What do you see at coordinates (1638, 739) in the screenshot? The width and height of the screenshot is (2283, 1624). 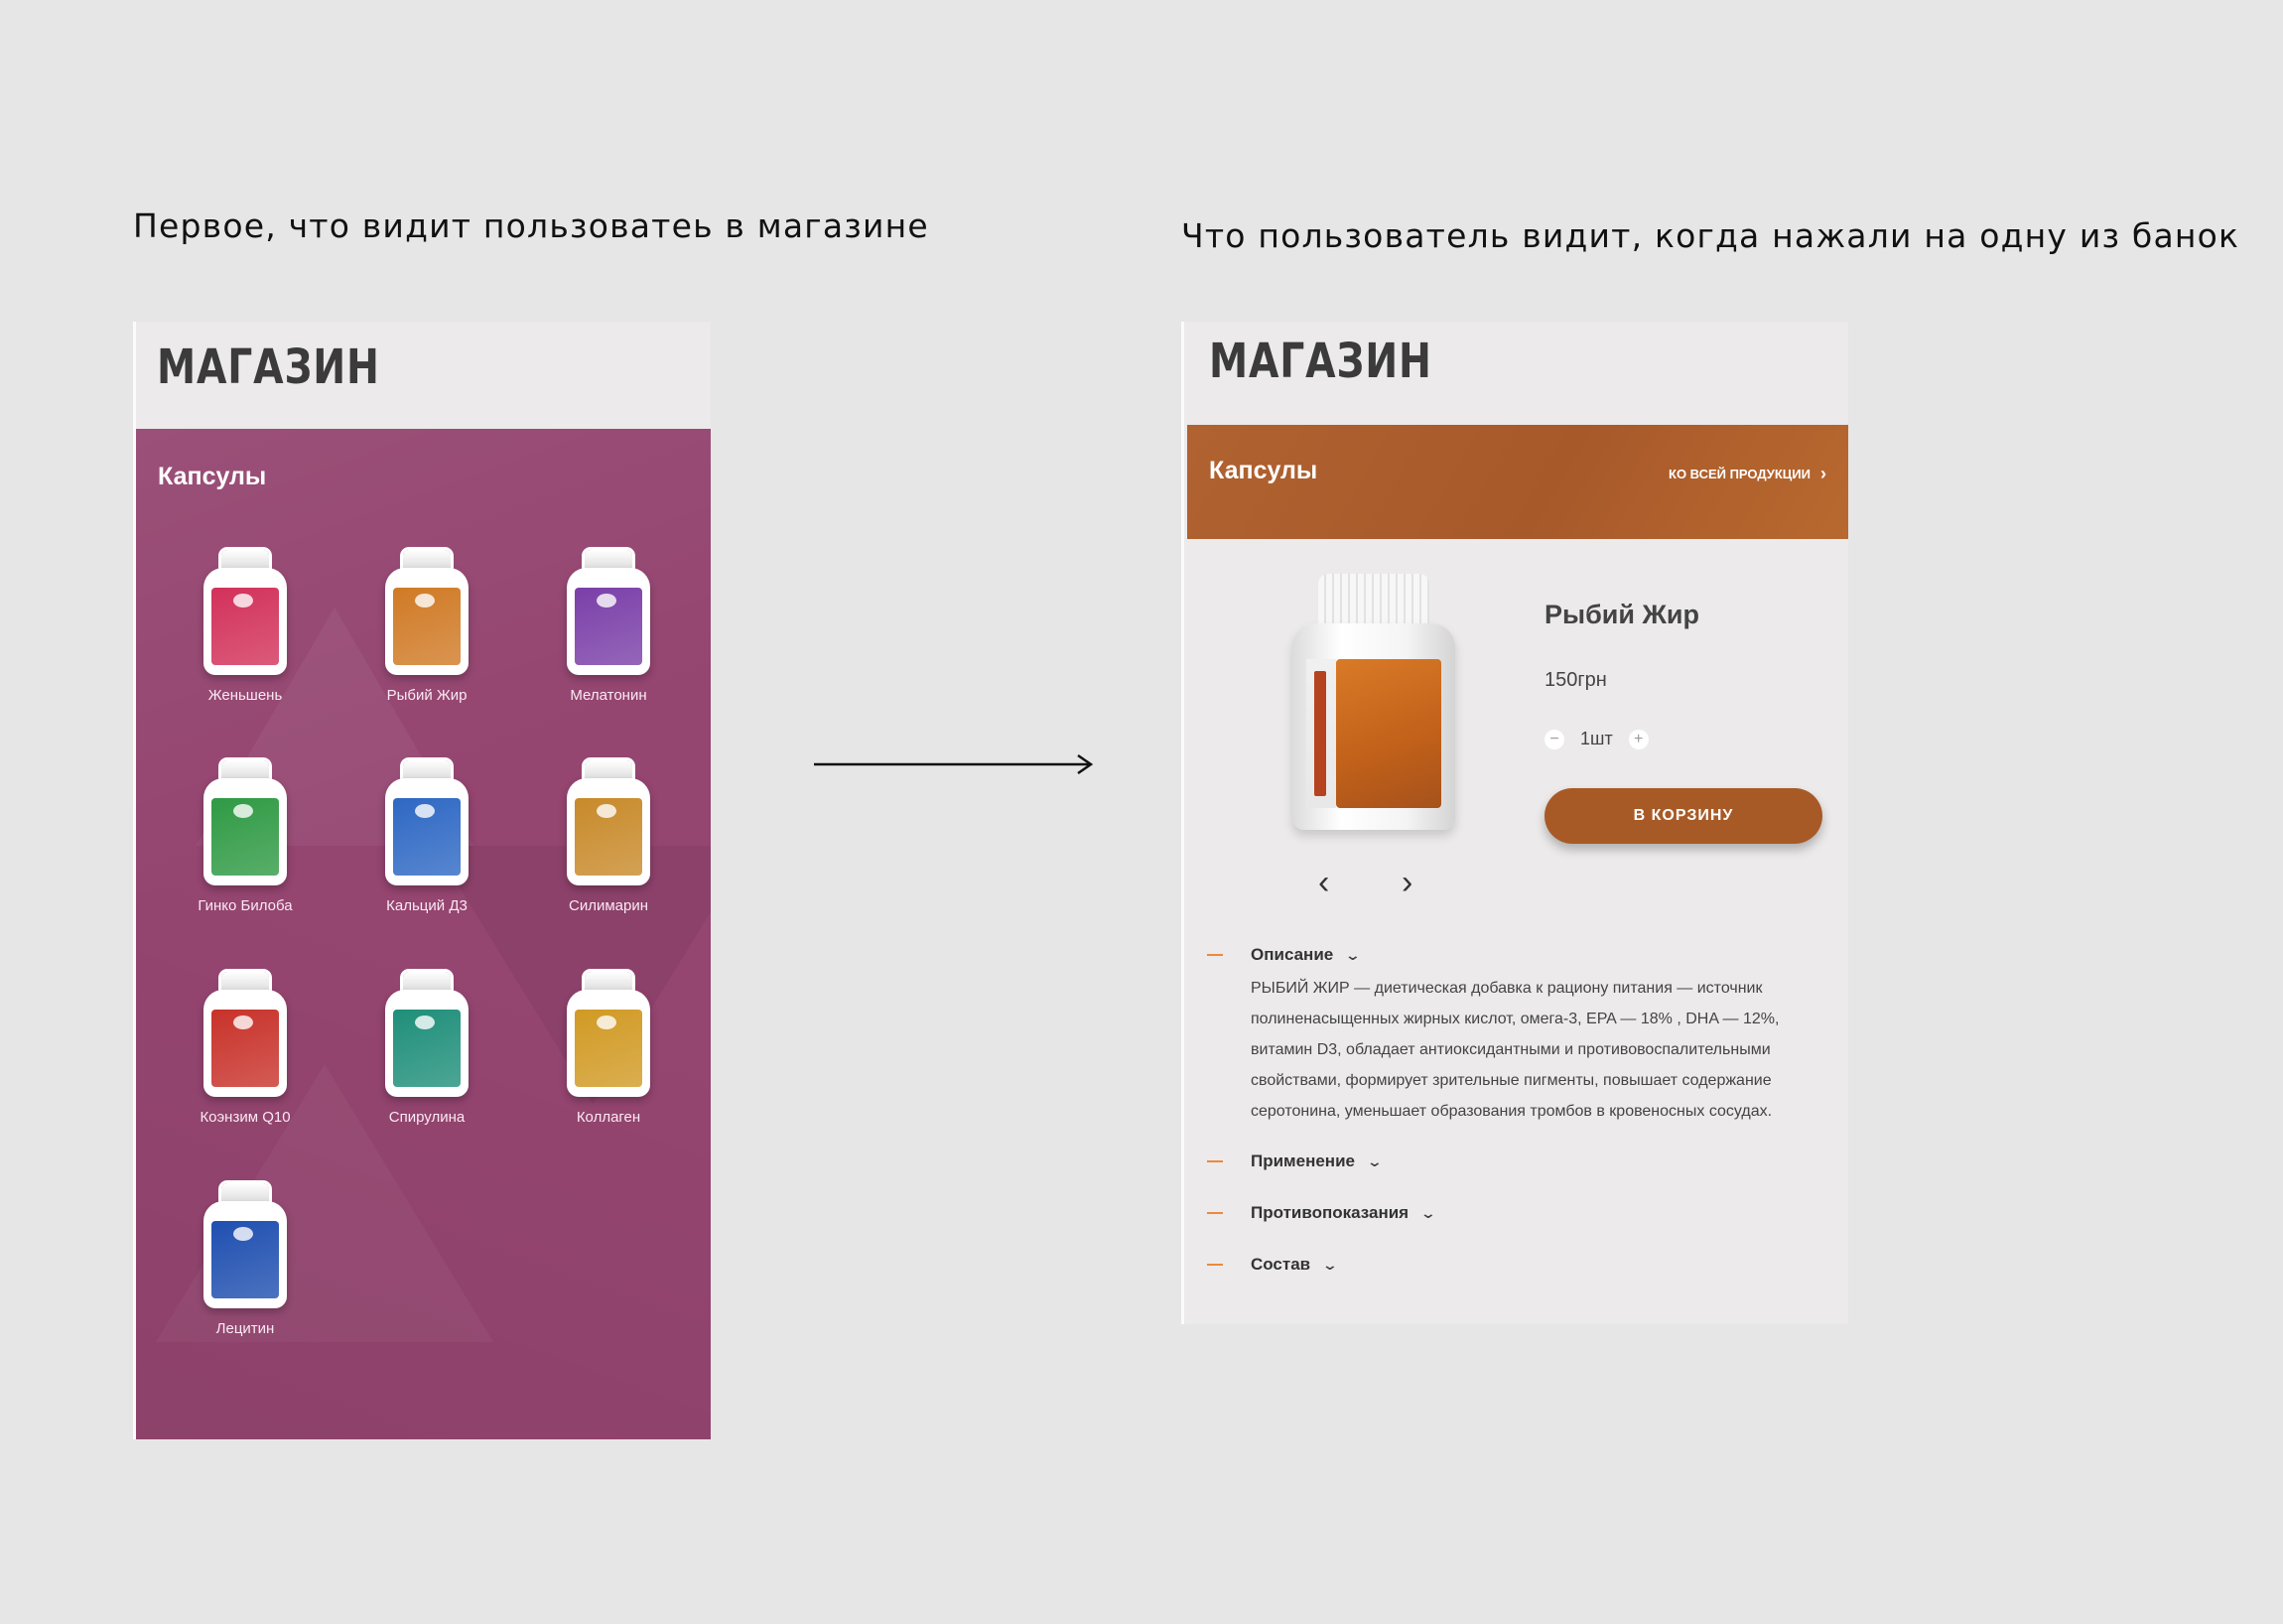 I see `qty-plus-button: +` at bounding box center [1638, 739].